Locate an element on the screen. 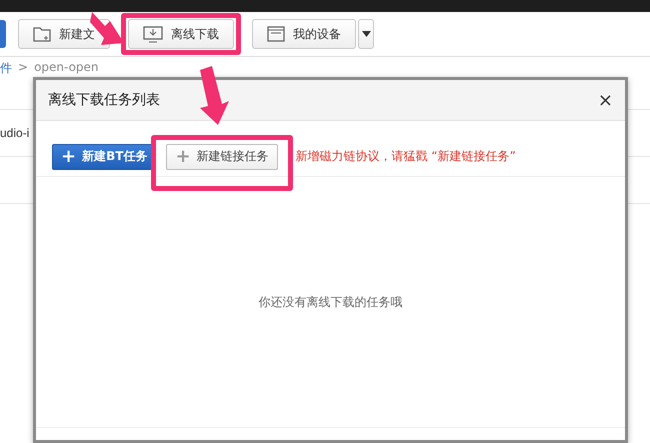 The image size is (650, 443). new-link-task-button: + 新建链接任务 is located at coordinates (222, 157).